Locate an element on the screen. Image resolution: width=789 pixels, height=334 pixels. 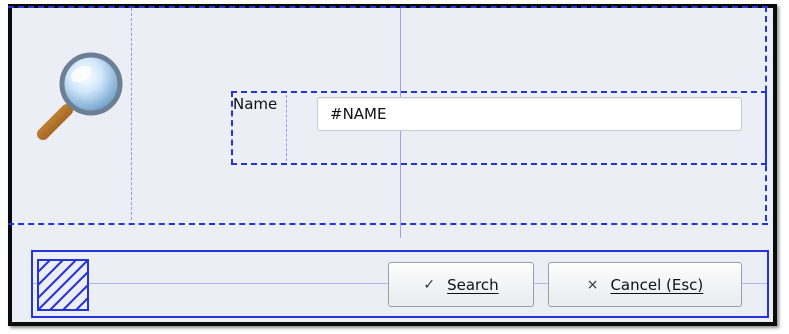
layout-guide-bottom is located at coordinates (388, 224).